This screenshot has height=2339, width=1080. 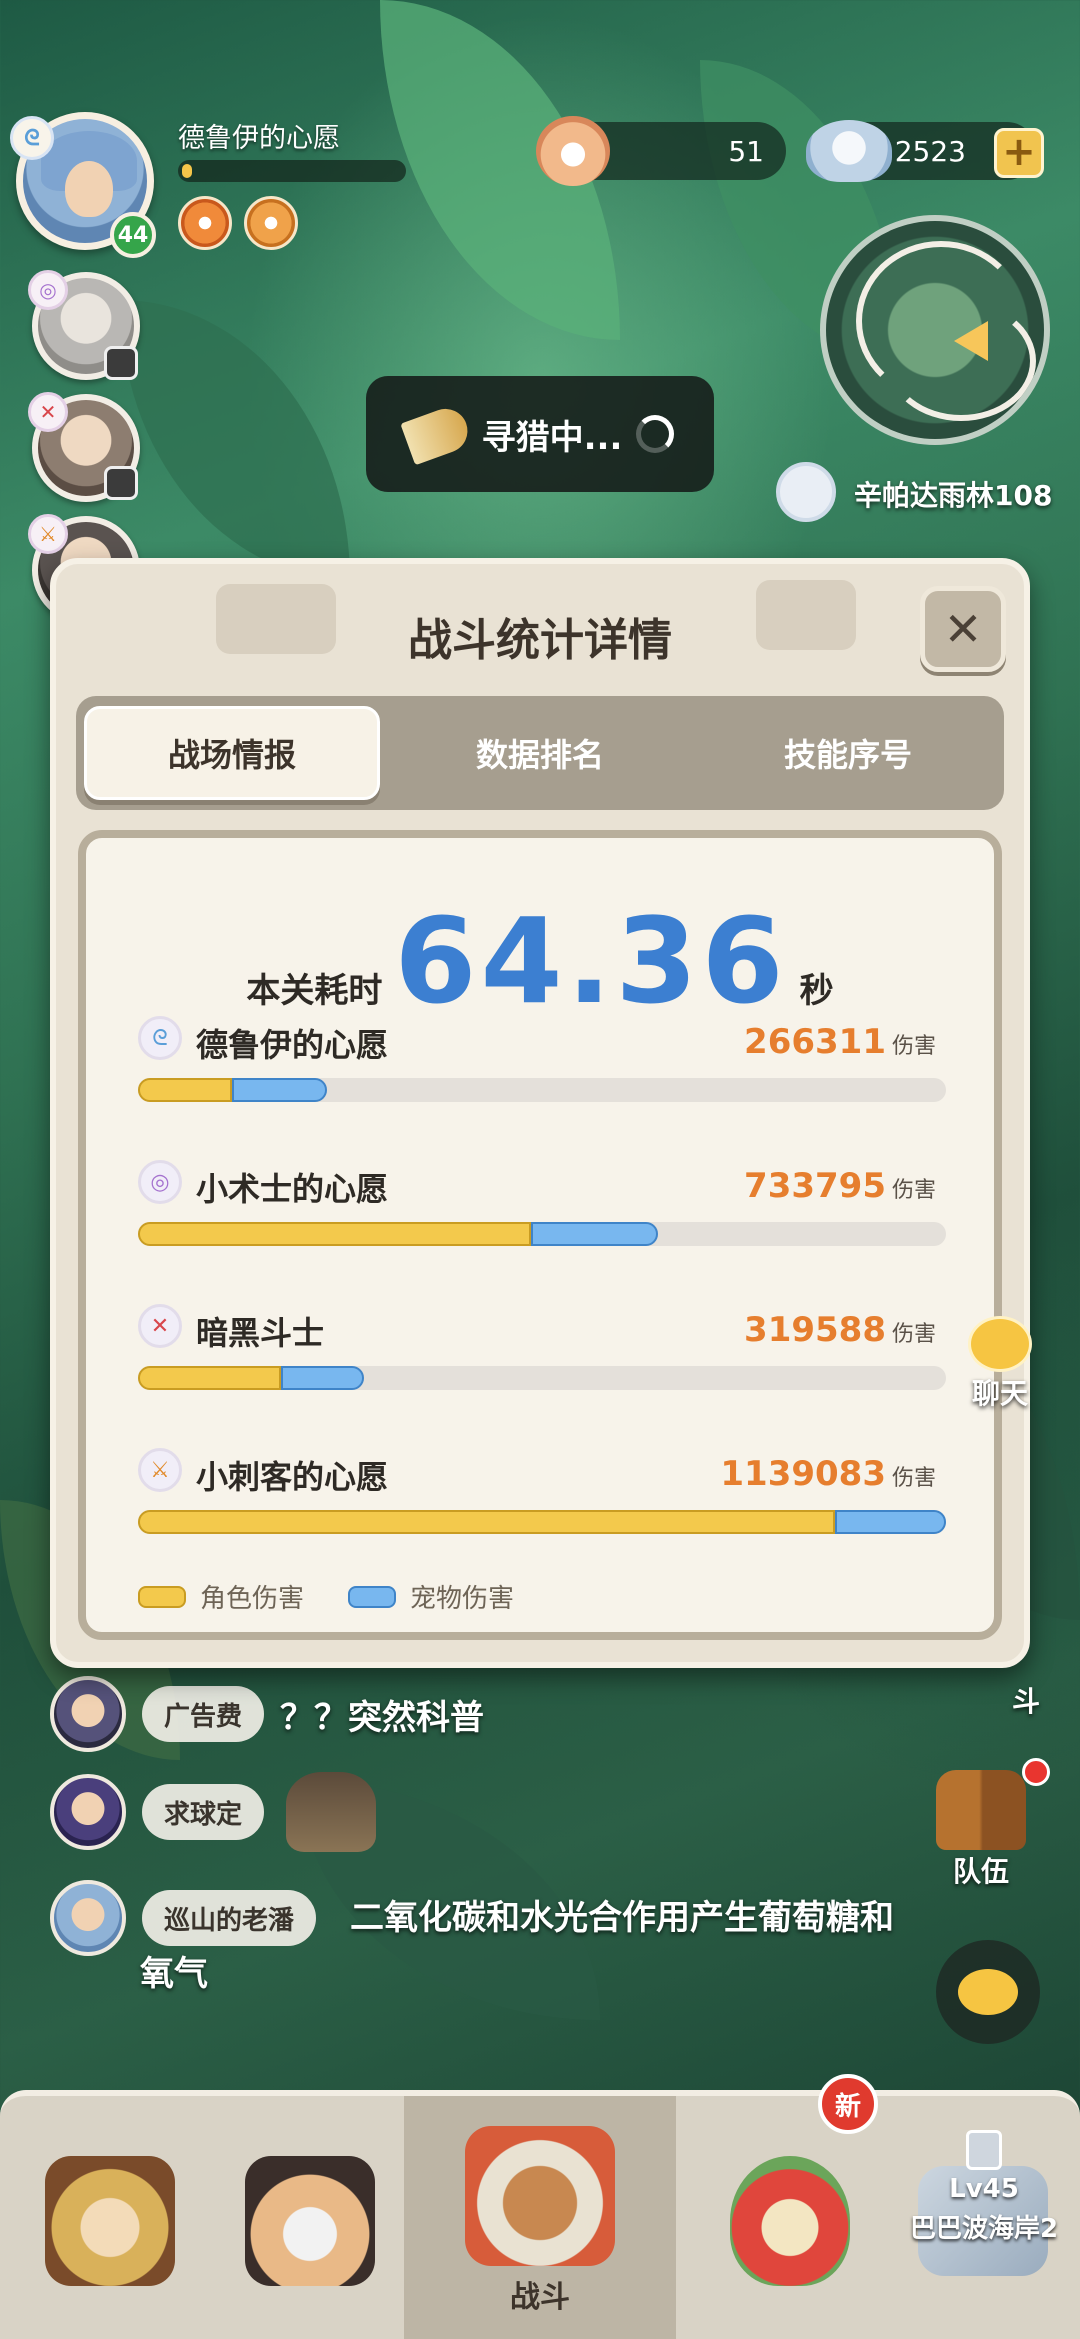 I want to click on clear-time: 本关耗时 64.36 秒, so click(x=540, y=961).